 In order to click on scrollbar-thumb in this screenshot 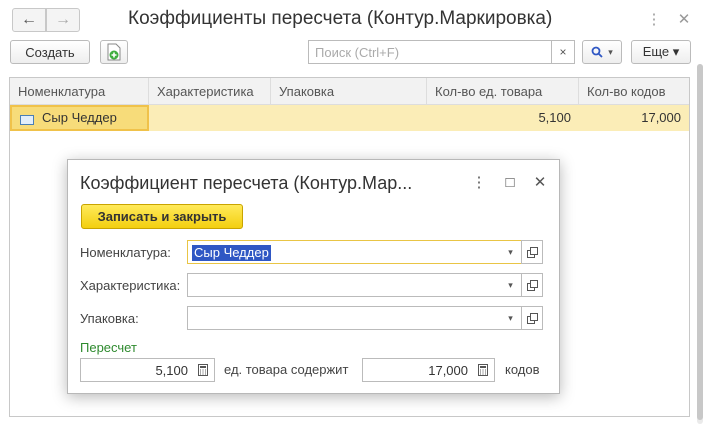, I will do `click(700, 242)`.